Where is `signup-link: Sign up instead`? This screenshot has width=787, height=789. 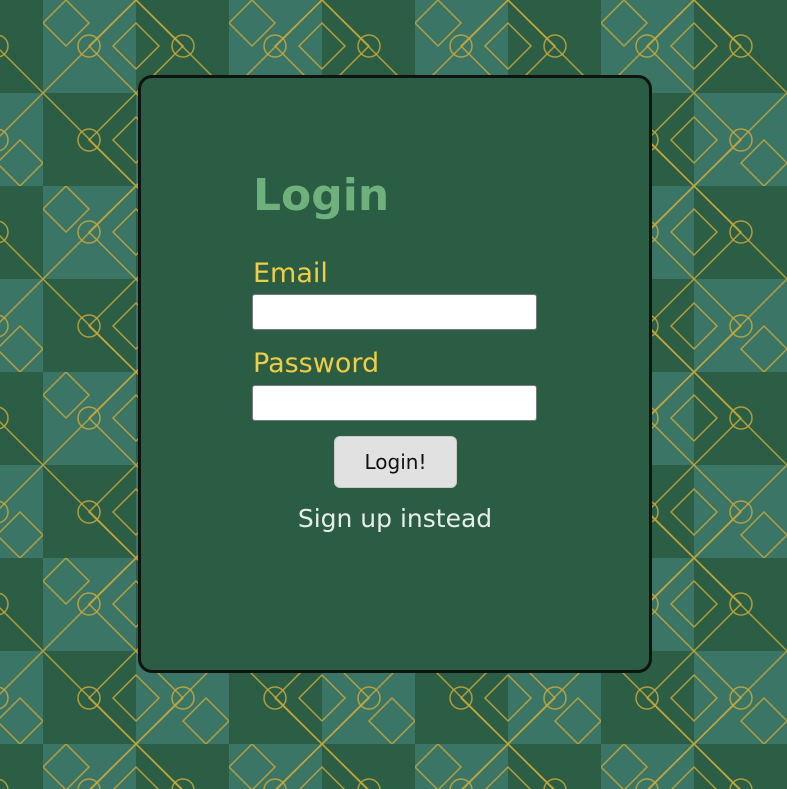
signup-link: Sign up instead is located at coordinates (395, 518).